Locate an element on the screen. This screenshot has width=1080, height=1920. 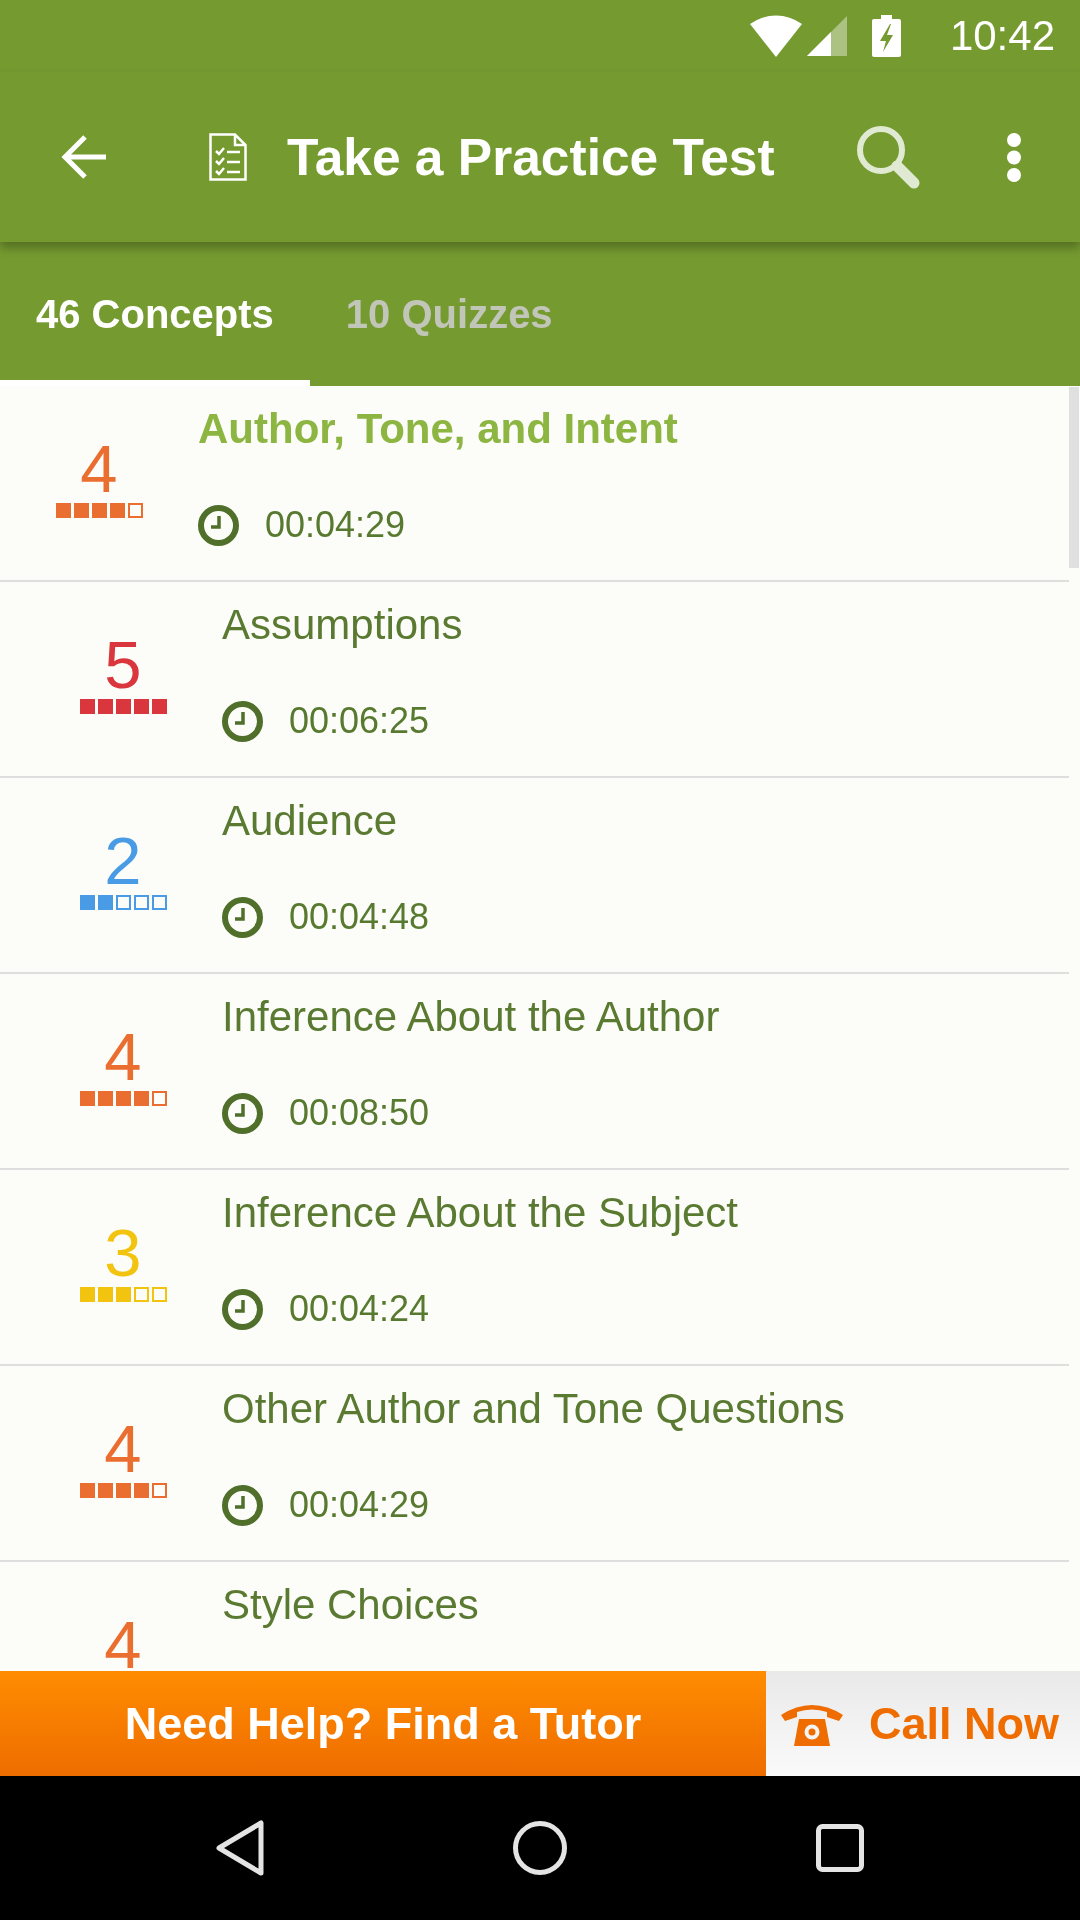
duration-text: 00:06:25 is located at coordinates (359, 721).